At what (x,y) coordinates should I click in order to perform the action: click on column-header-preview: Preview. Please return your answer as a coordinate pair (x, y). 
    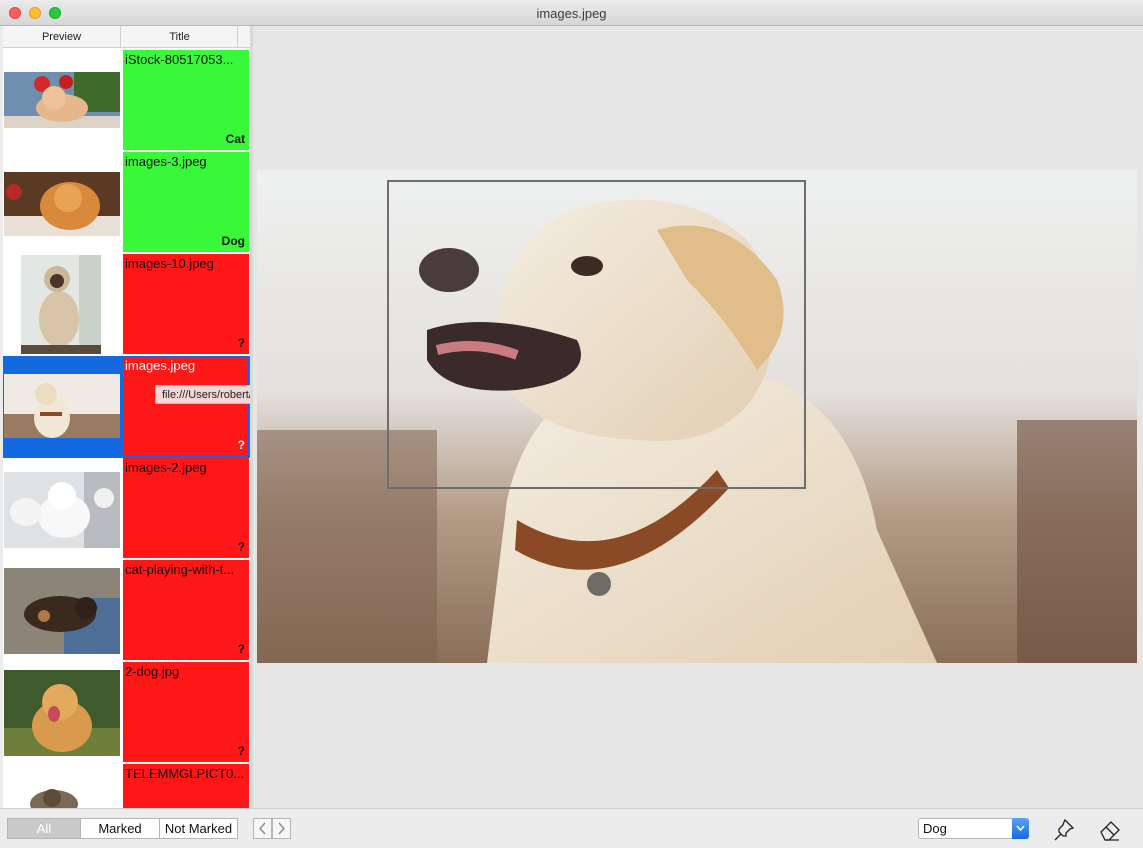
    Looking at the image, I should click on (62, 37).